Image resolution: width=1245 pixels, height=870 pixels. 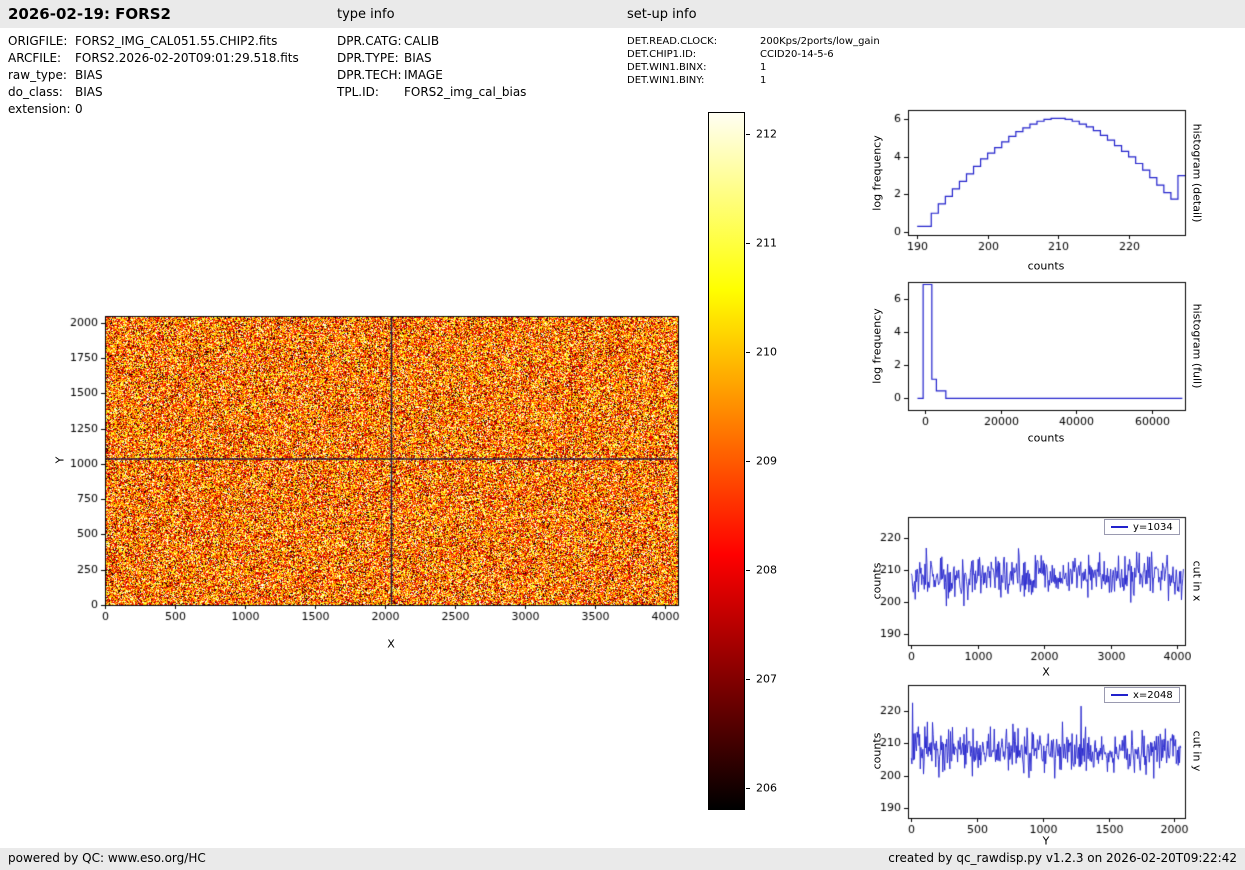 I want to click on info-value: IMAGE, so click(x=423, y=75).